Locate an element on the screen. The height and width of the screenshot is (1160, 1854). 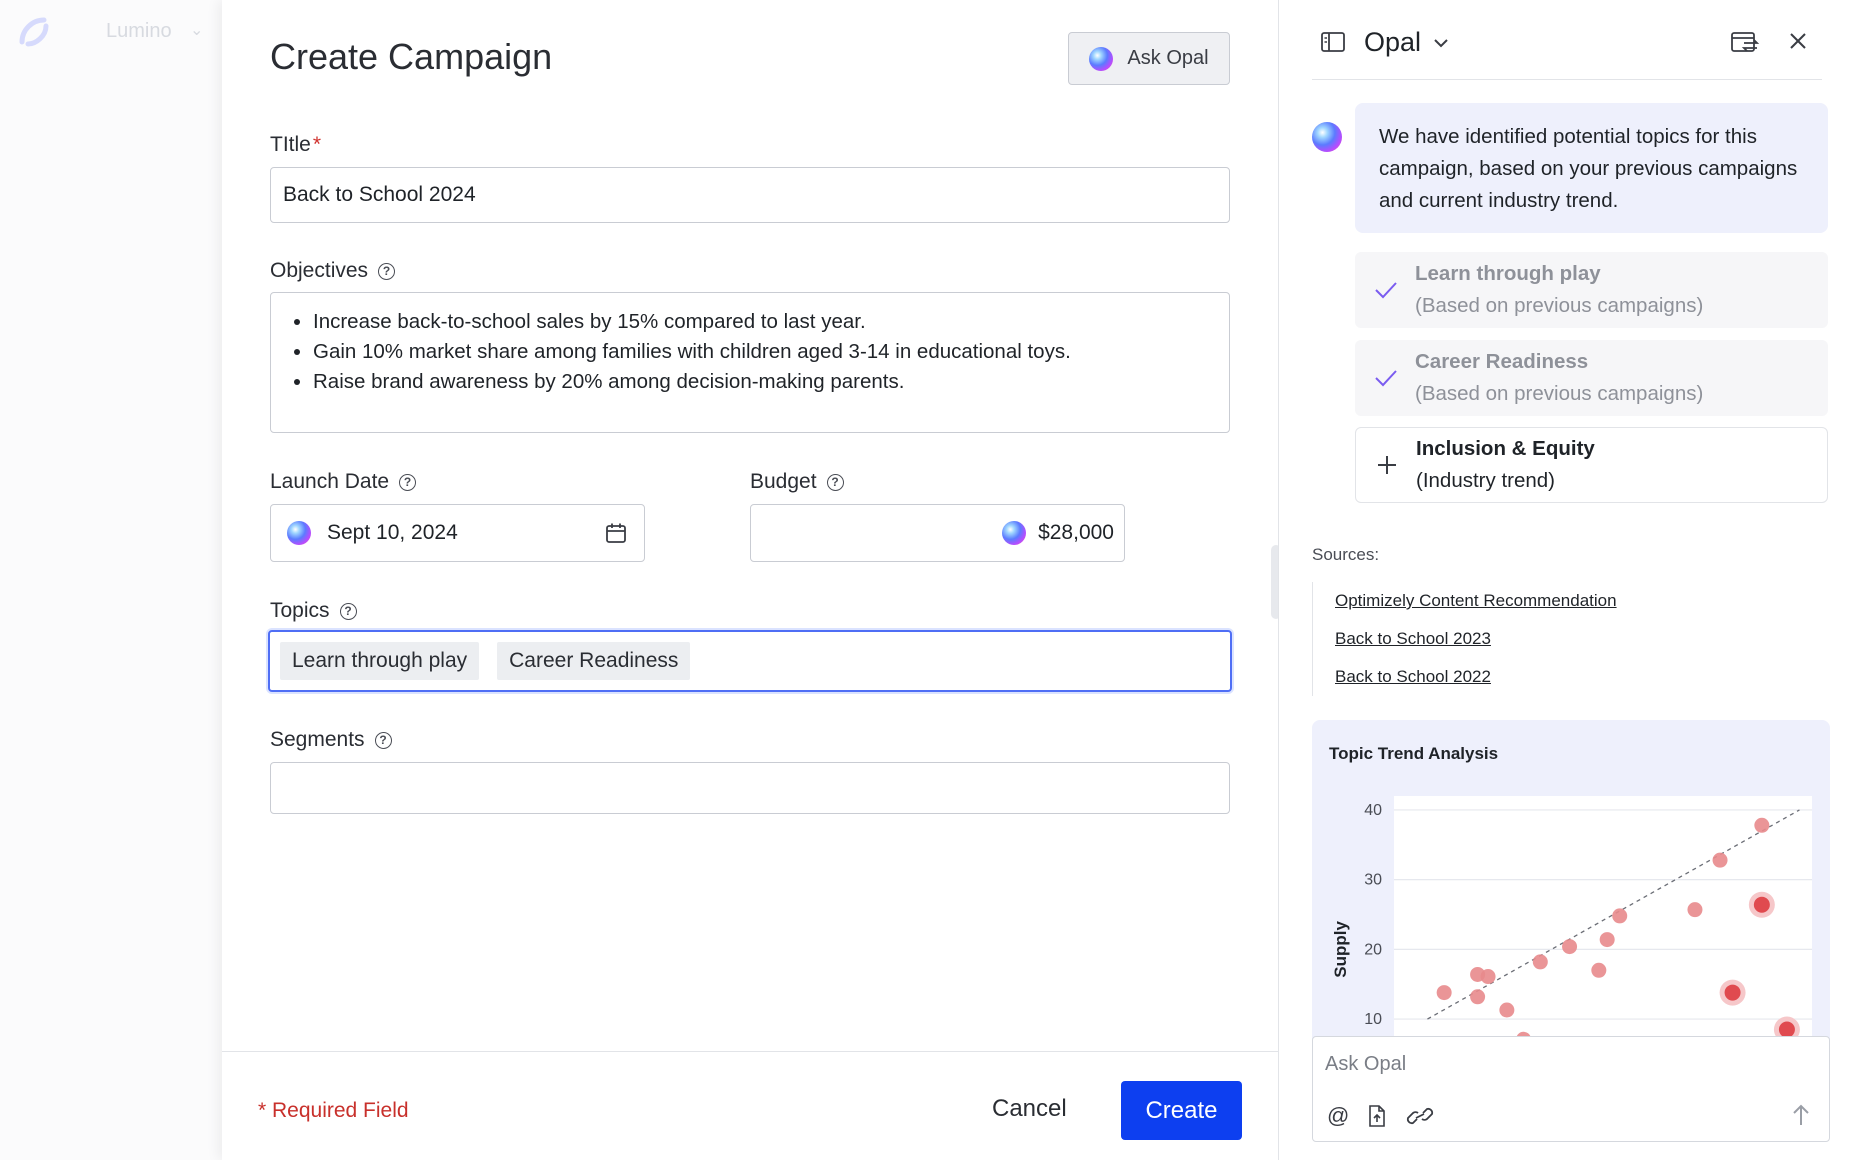
topics-label: Topics ? is located at coordinates (313, 611).